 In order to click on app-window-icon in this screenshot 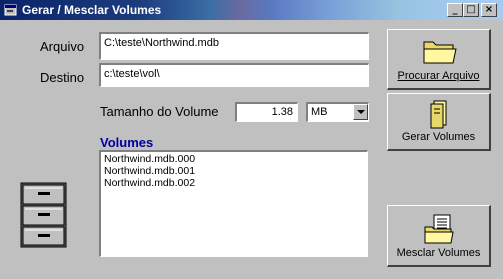, I will do `click(10, 10)`.